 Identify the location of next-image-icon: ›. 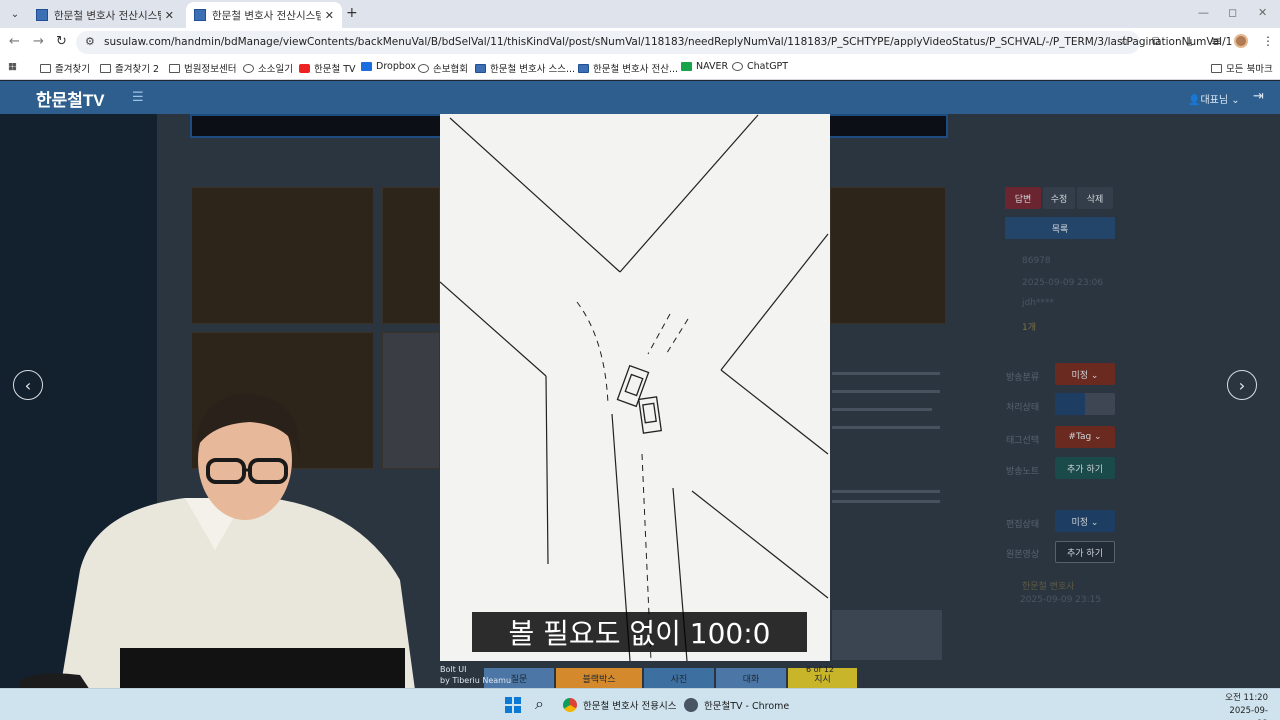
(1242, 385).